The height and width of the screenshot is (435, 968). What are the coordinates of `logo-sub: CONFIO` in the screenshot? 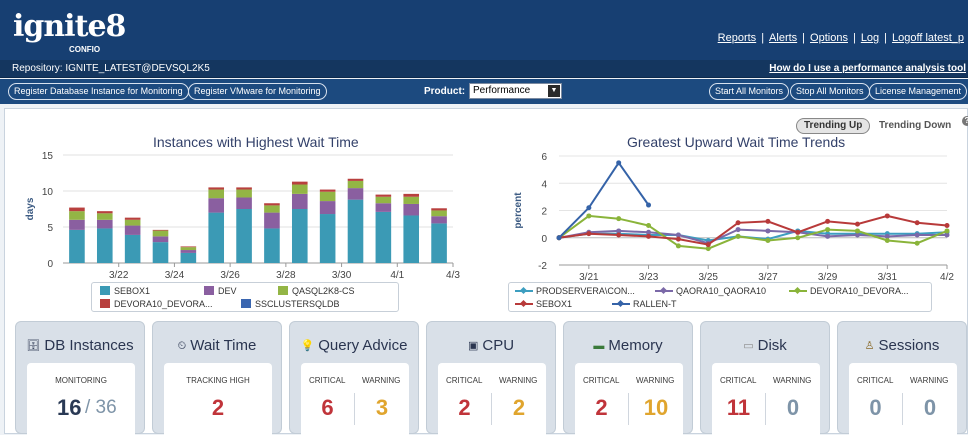 It's located at (85, 49).